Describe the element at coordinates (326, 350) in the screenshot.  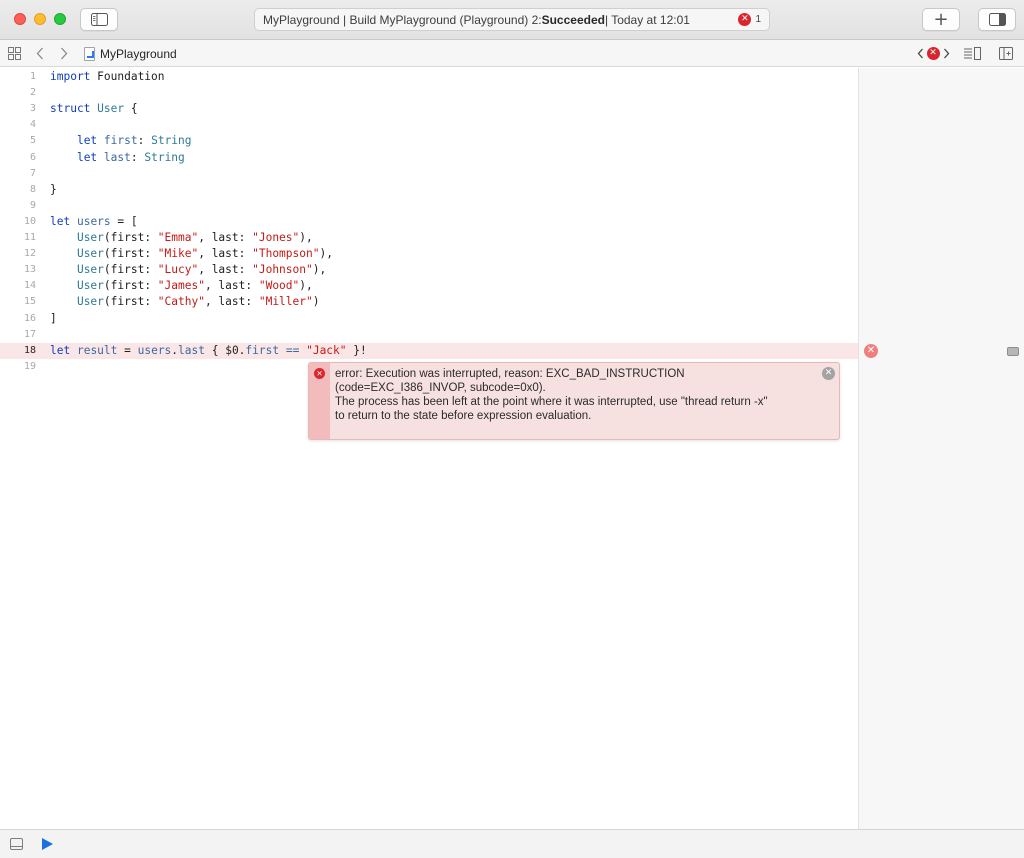
I see `code-token: "Jack"` at that location.